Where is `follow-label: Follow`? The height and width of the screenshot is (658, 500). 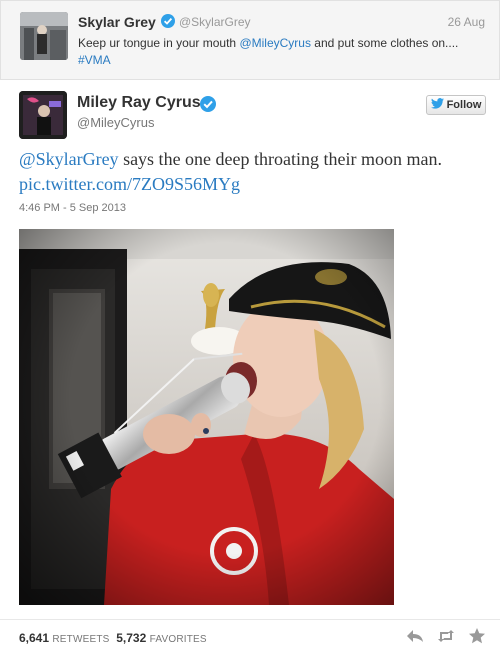
follow-label: Follow is located at coordinates (464, 105).